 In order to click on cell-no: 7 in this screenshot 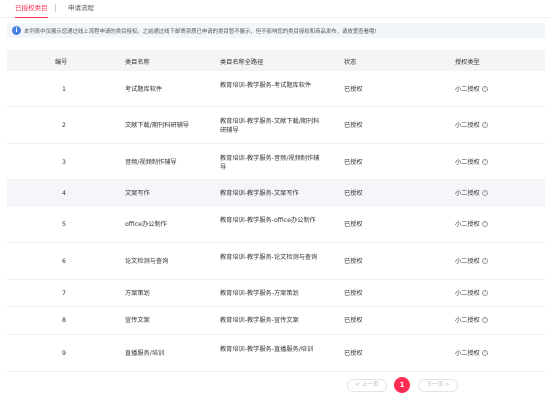, I will do `click(64, 293)`.